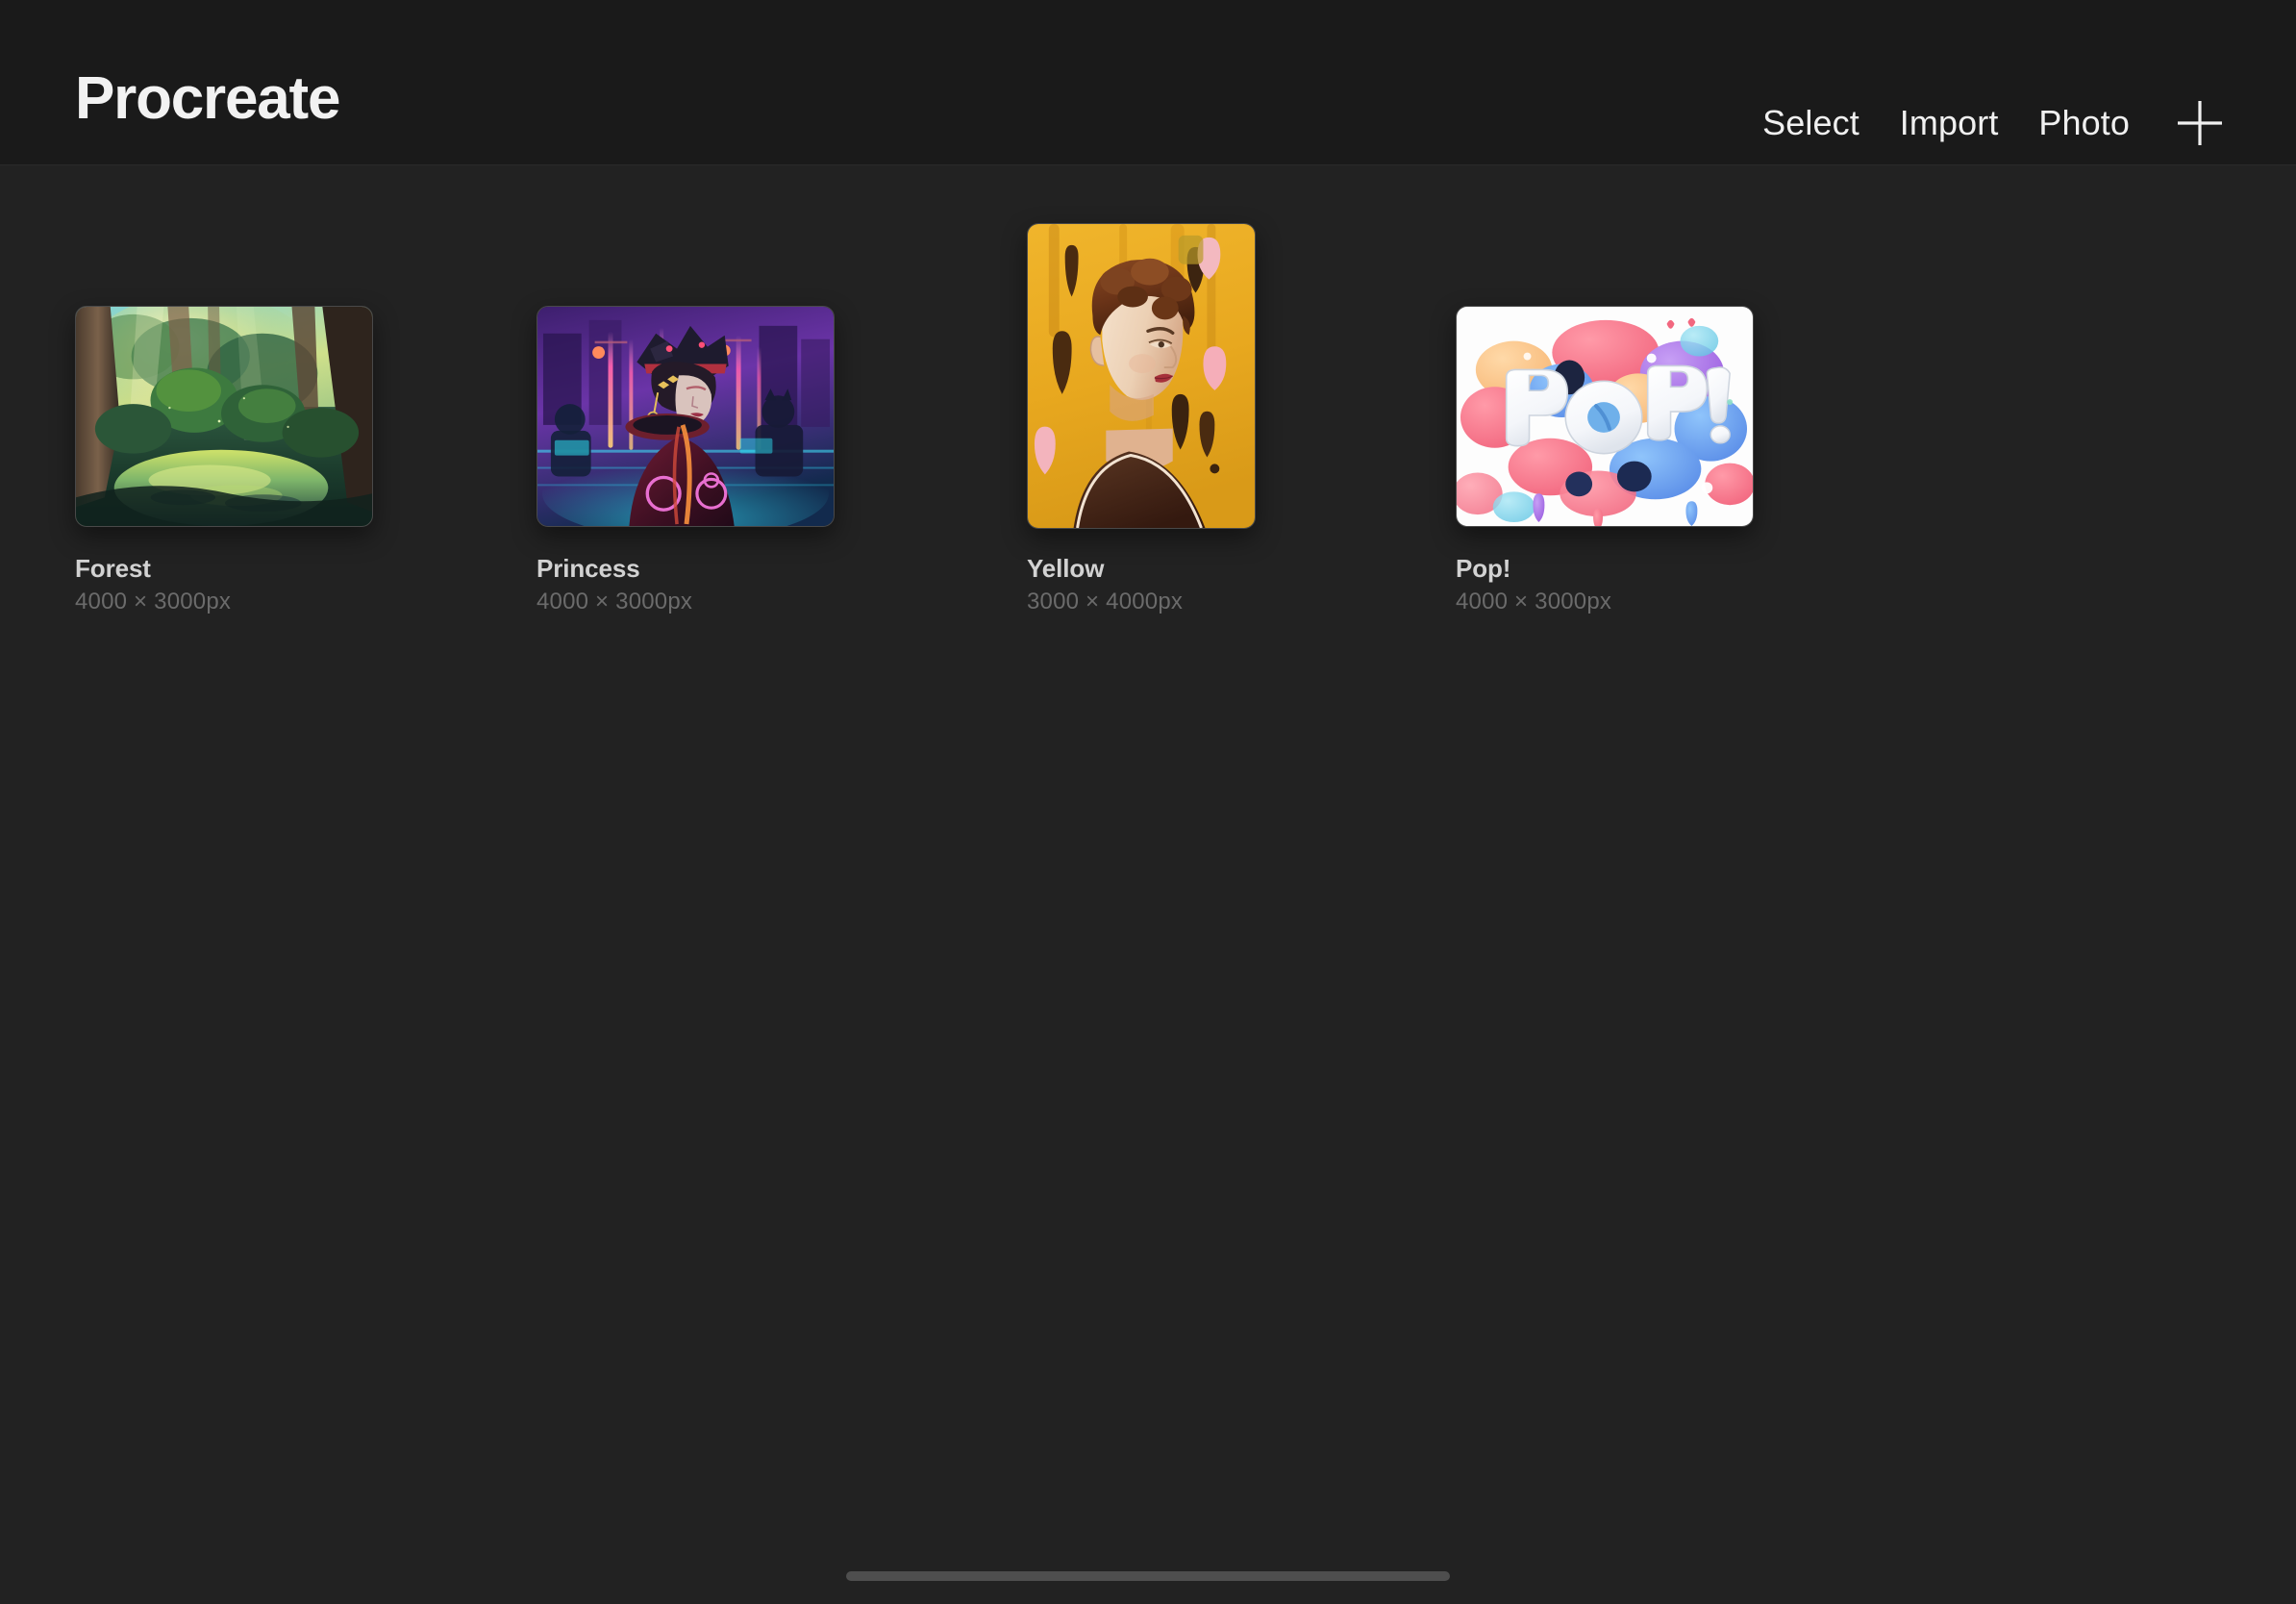 This screenshot has height=1604, width=2296. I want to click on artwork-card-yellow: Yellow 3000 × 4000px, so click(1229, 405).